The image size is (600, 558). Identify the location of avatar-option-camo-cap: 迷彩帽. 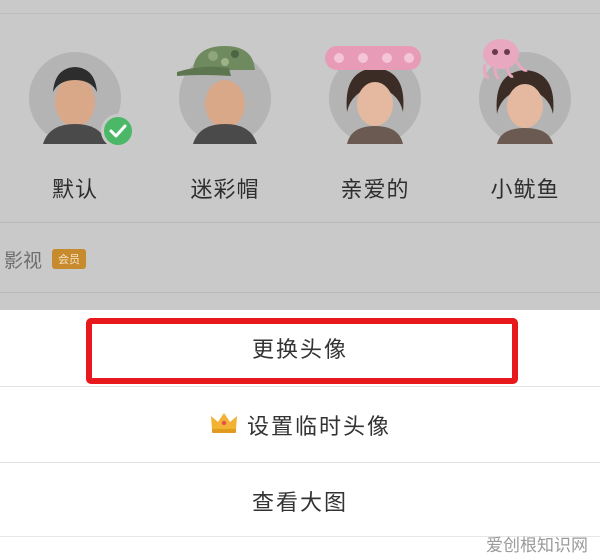
(225, 125).